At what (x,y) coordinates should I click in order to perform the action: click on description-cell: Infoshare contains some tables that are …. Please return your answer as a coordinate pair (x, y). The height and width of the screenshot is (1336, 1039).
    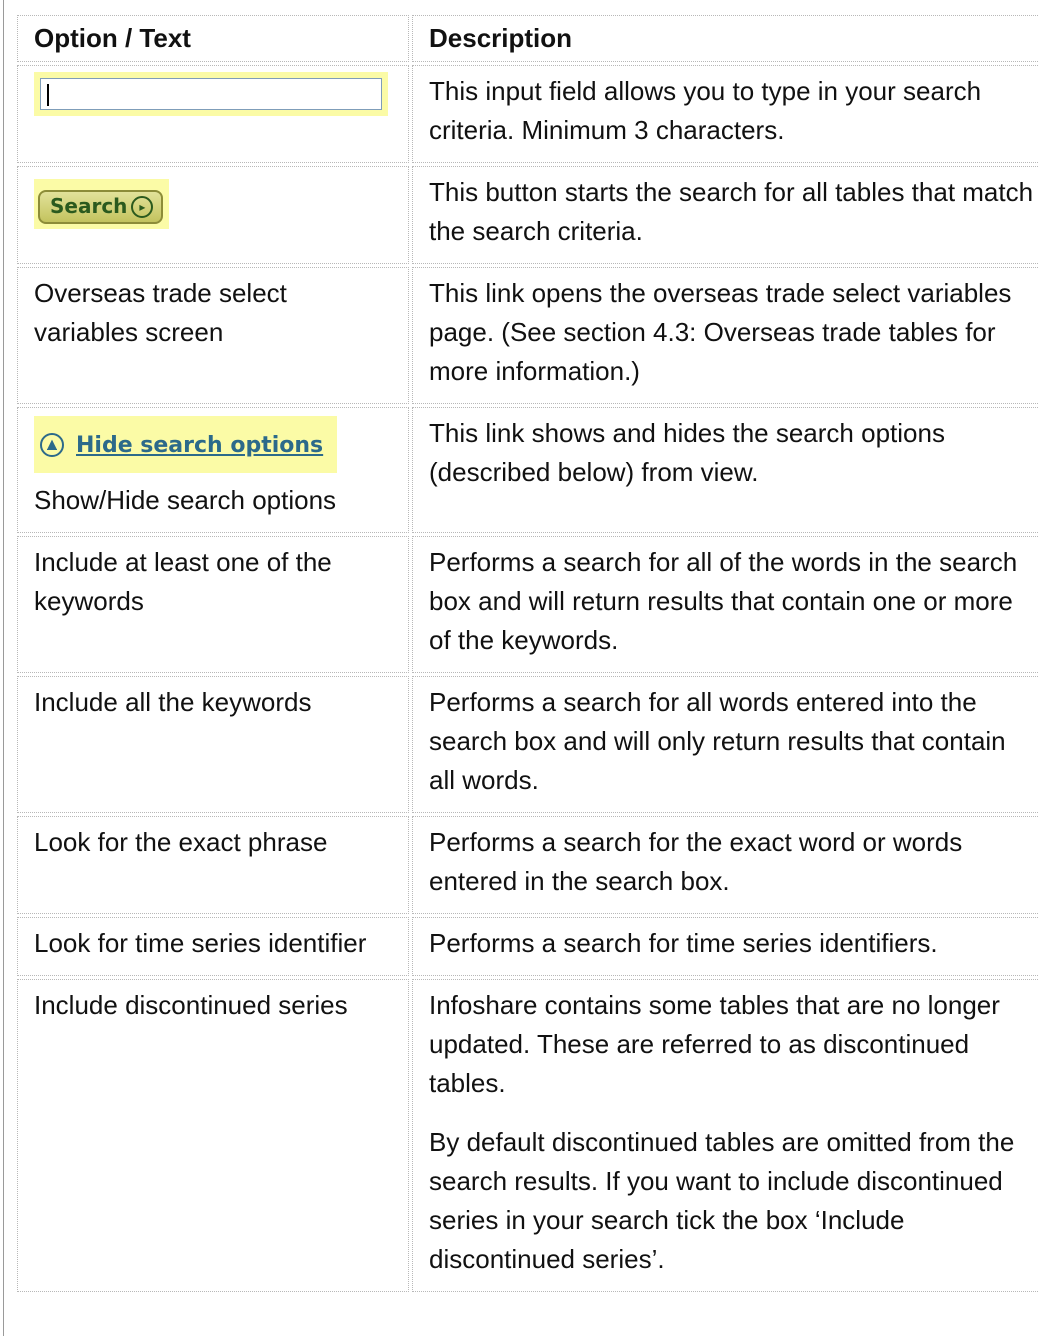
    Looking at the image, I should click on (725, 1135).